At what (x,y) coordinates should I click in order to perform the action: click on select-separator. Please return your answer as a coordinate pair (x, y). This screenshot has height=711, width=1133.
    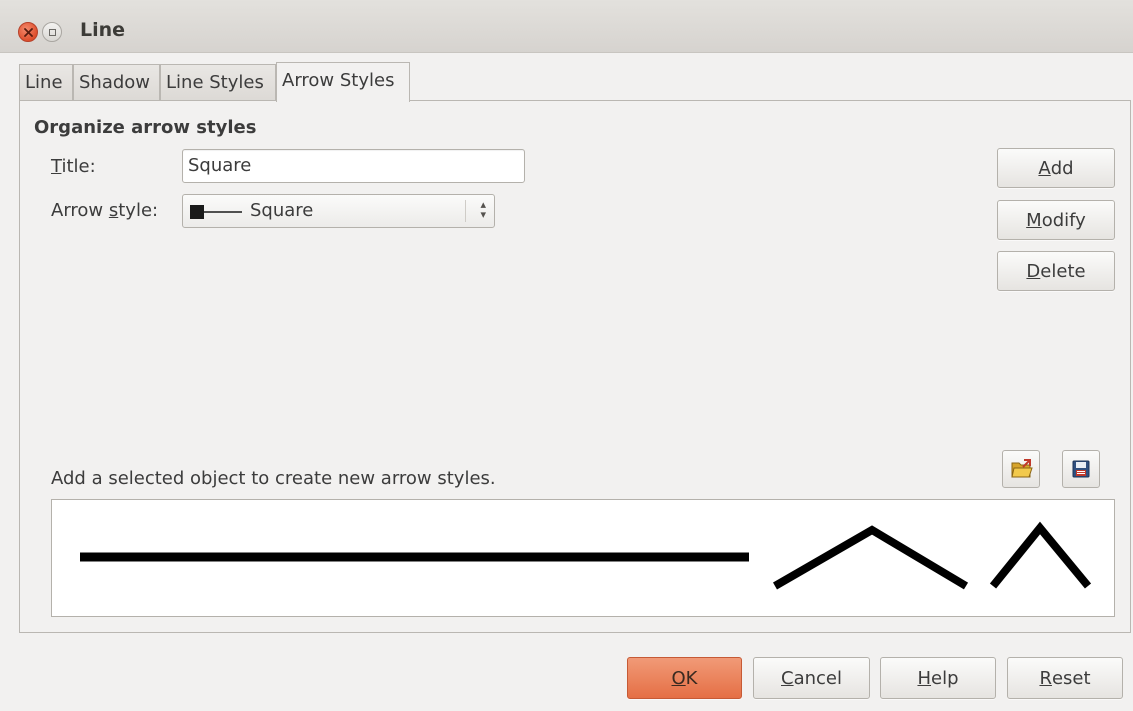
    Looking at the image, I should click on (465, 211).